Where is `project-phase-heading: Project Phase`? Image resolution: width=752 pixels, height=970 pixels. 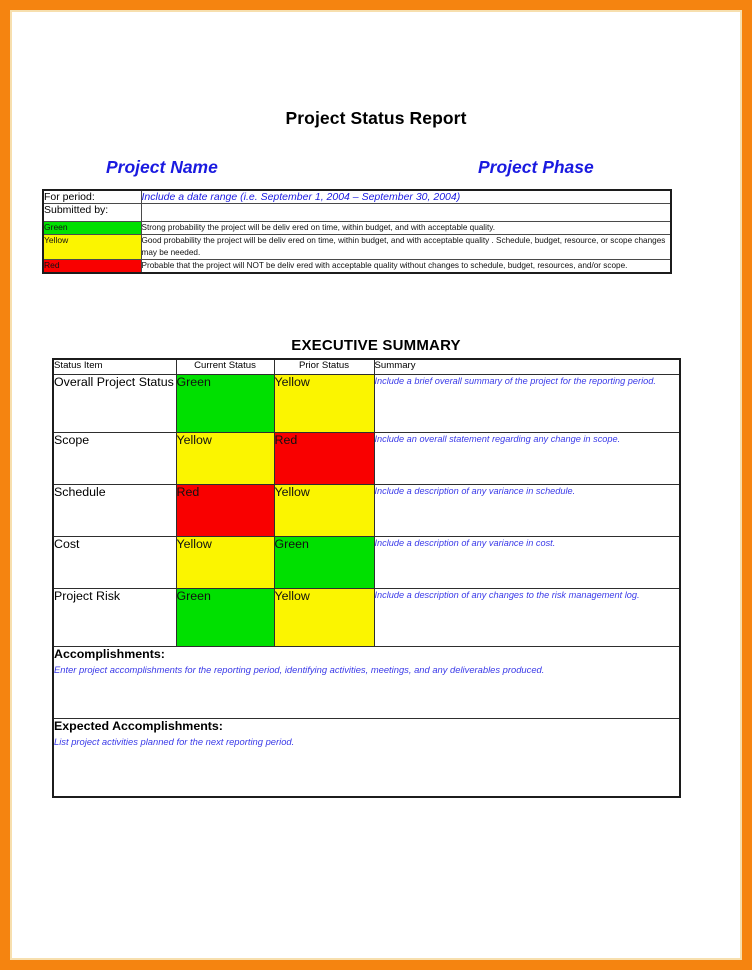
project-phase-heading: Project Phase is located at coordinates (536, 167).